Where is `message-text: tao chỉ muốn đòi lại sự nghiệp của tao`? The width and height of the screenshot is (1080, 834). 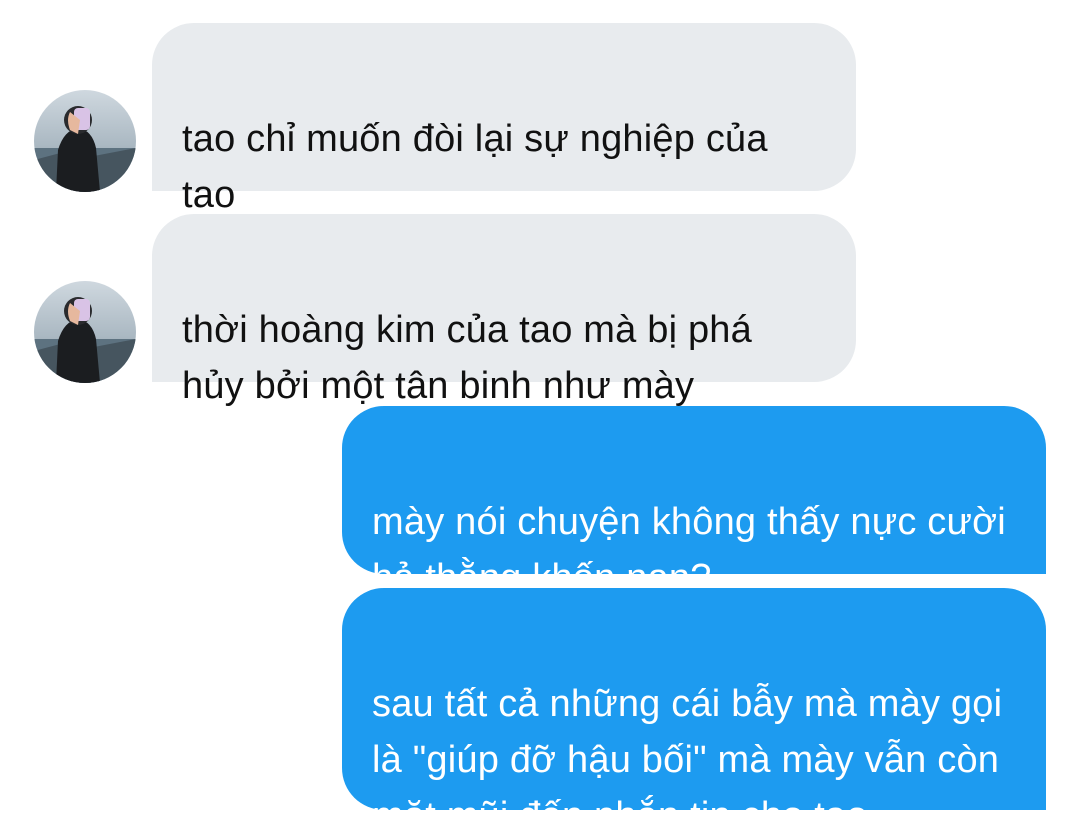
message-text: tao chỉ muốn đòi lại sự nghiệp của tao is located at coordinates (475, 167).